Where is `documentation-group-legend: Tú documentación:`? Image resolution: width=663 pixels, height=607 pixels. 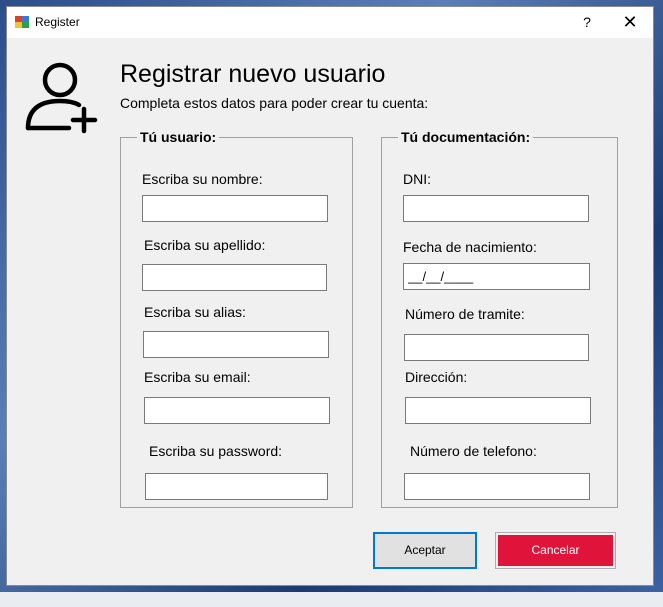 documentation-group-legend: Tú documentación: is located at coordinates (466, 137).